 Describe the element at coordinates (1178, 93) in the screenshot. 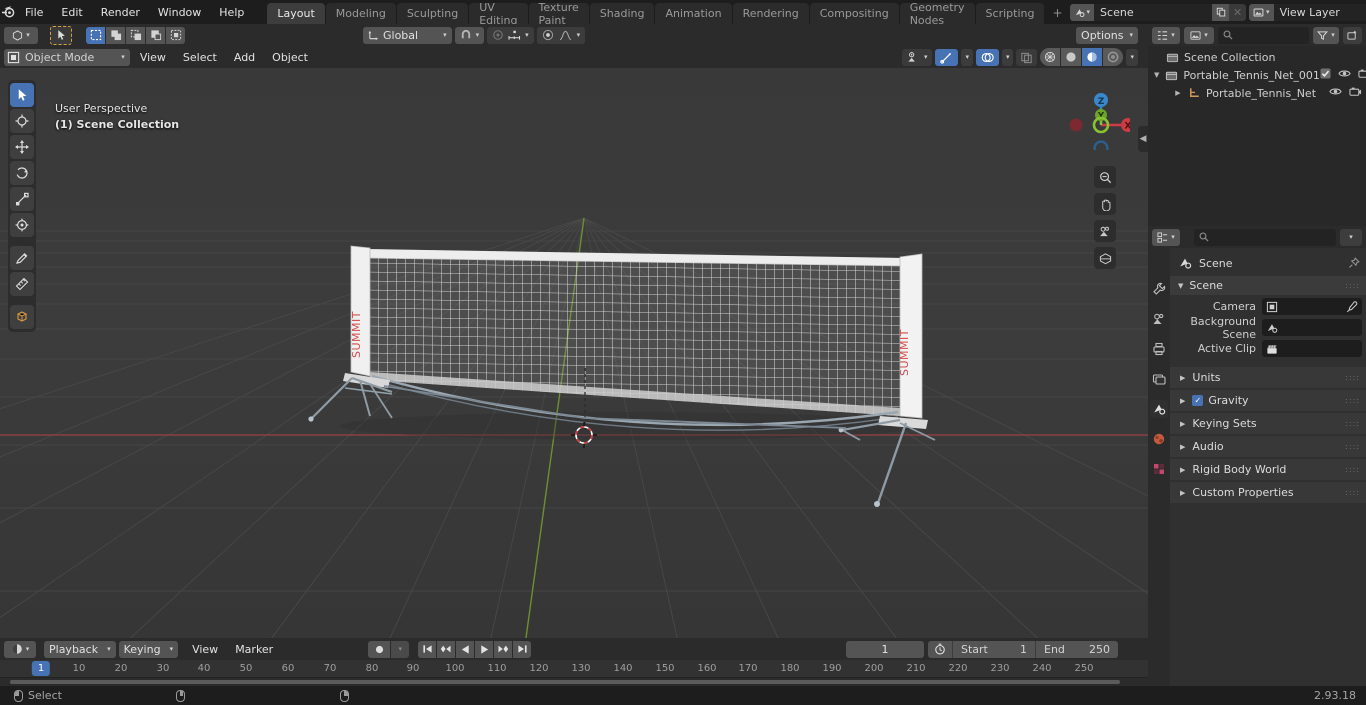

I see `disclosure-triangle-closed: ▶` at that location.